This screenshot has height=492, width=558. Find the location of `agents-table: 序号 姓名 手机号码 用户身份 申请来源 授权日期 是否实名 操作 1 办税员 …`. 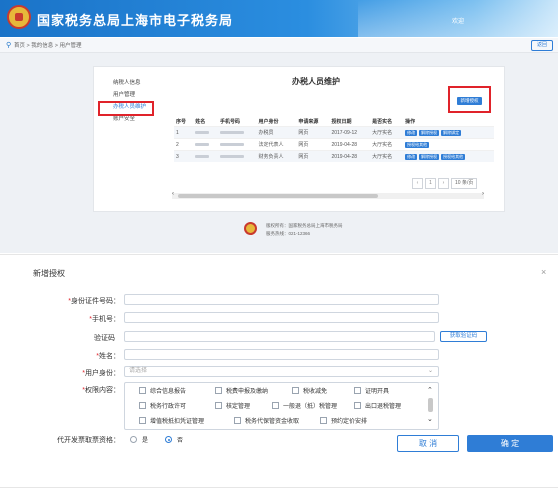

agents-table: 序号 姓名 手机号码 用户身份 申请来源 授权日期 是否实名 操作 1 办税员 … is located at coordinates (334, 139).